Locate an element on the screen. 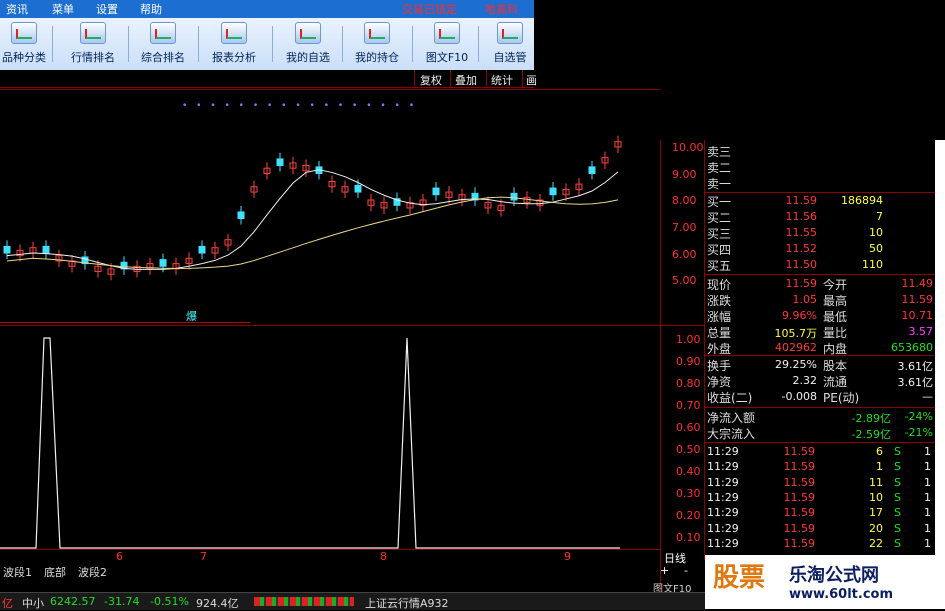 This screenshot has height=611, width=945. bid-label: 买一 is located at coordinates (719, 202).